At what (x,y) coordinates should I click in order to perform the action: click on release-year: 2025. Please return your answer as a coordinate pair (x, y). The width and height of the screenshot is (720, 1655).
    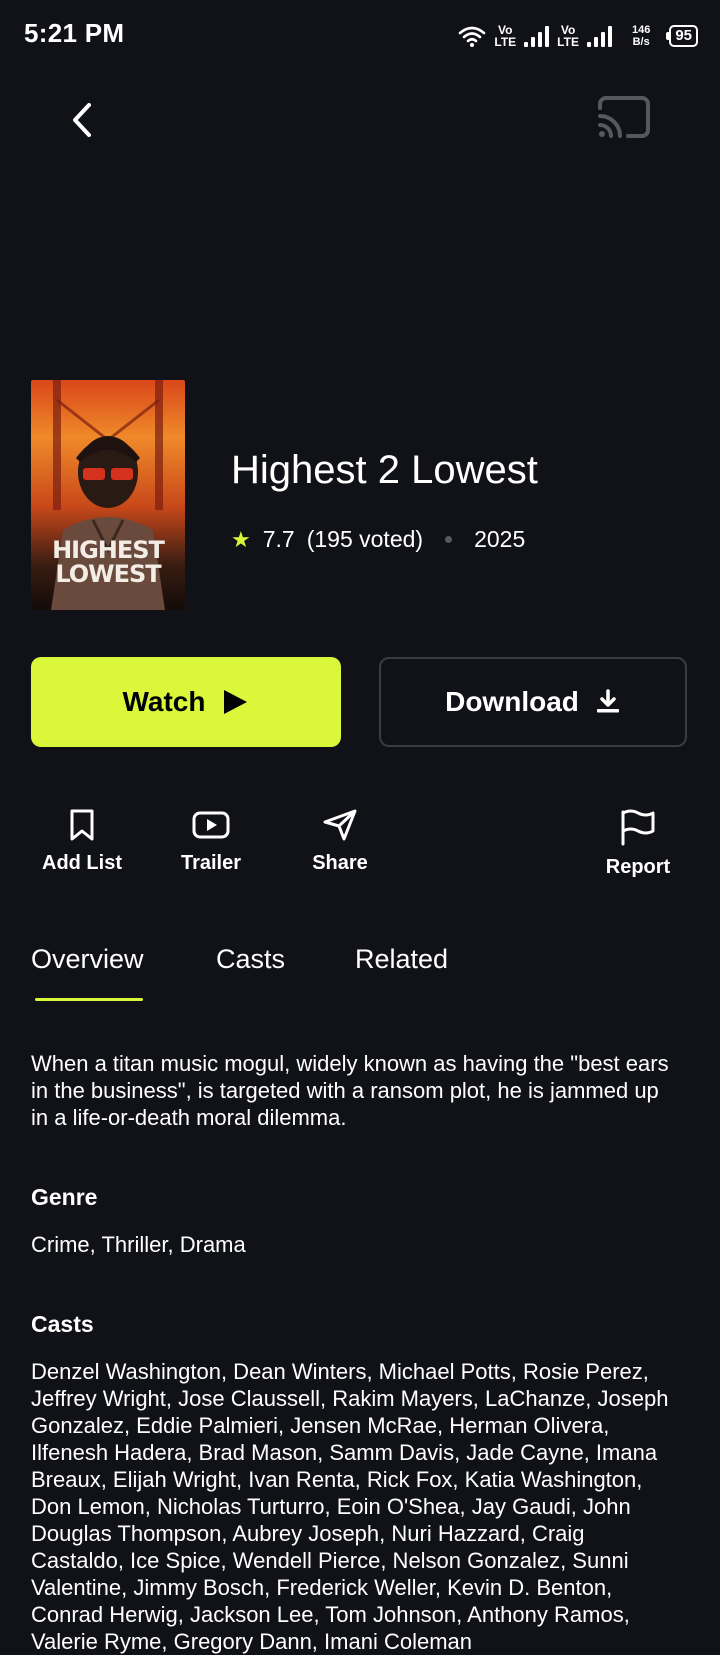
    Looking at the image, I should click on (500, 539).